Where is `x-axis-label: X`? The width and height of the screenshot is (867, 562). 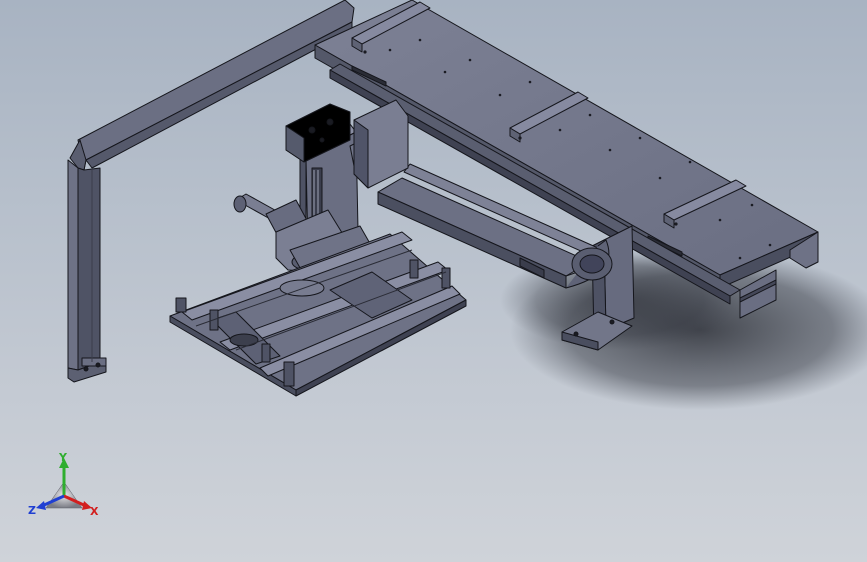
x-axis-label: X is located at coordinates (94, 511).